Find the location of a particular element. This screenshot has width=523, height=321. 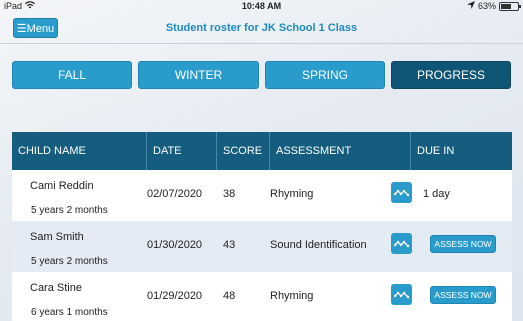

clock: 10:48 AM is located at coordinates (261, 6).